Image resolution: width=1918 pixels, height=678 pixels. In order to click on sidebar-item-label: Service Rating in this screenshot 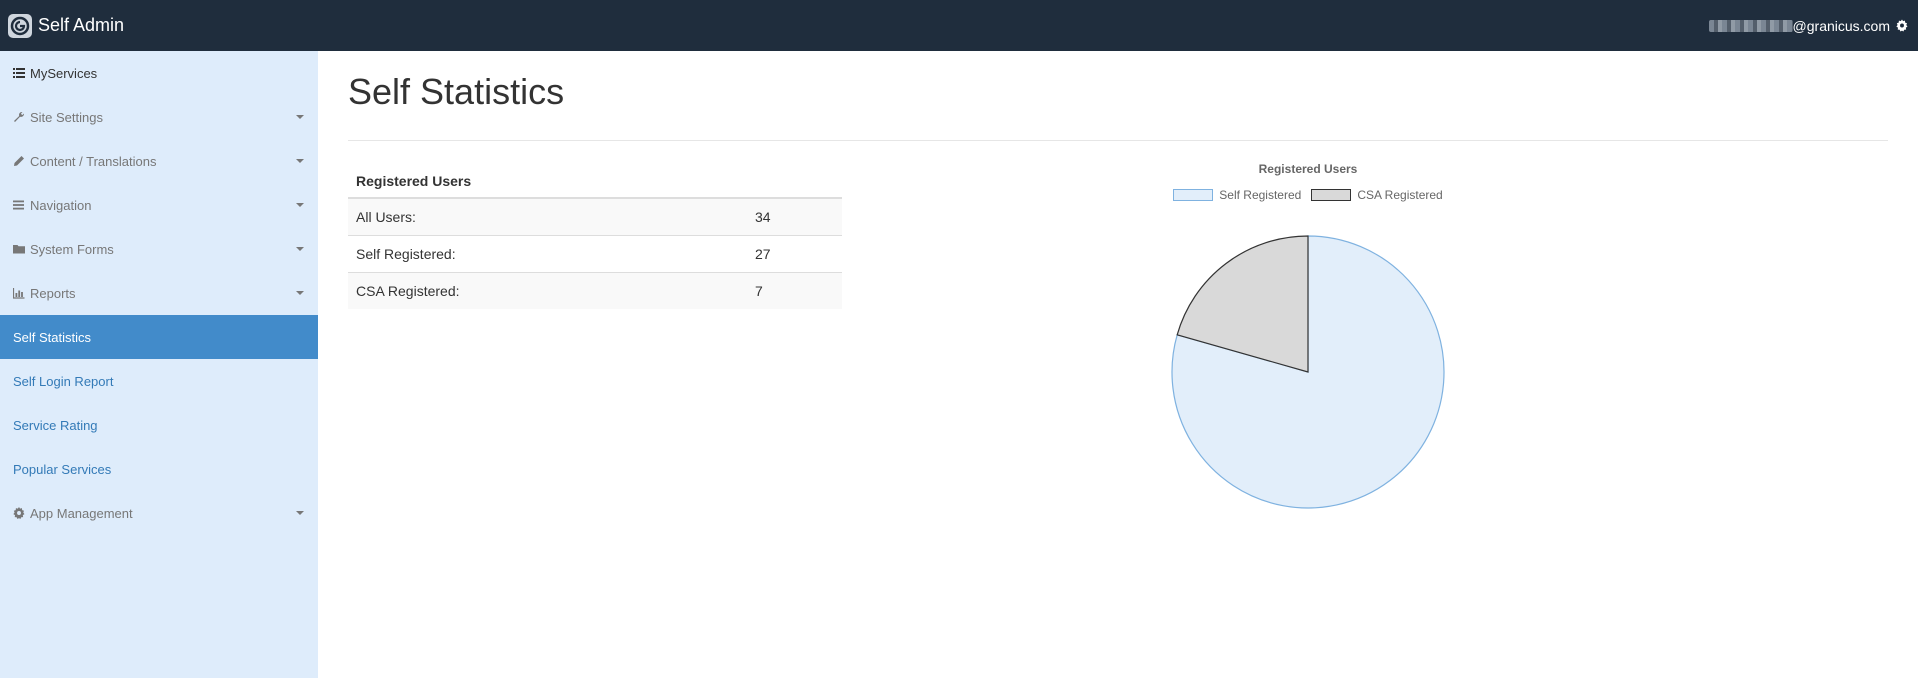, I will do `click(55, 425)`.